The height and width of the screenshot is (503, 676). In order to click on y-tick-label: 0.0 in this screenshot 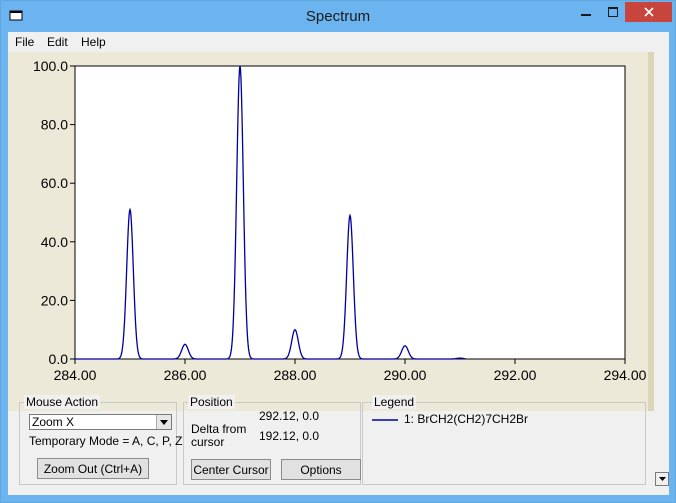, I will do `click(59, 359)`.